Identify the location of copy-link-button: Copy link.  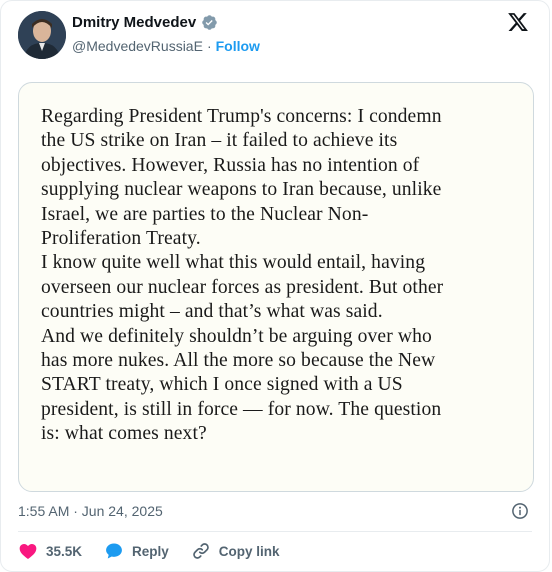
(235, 551).